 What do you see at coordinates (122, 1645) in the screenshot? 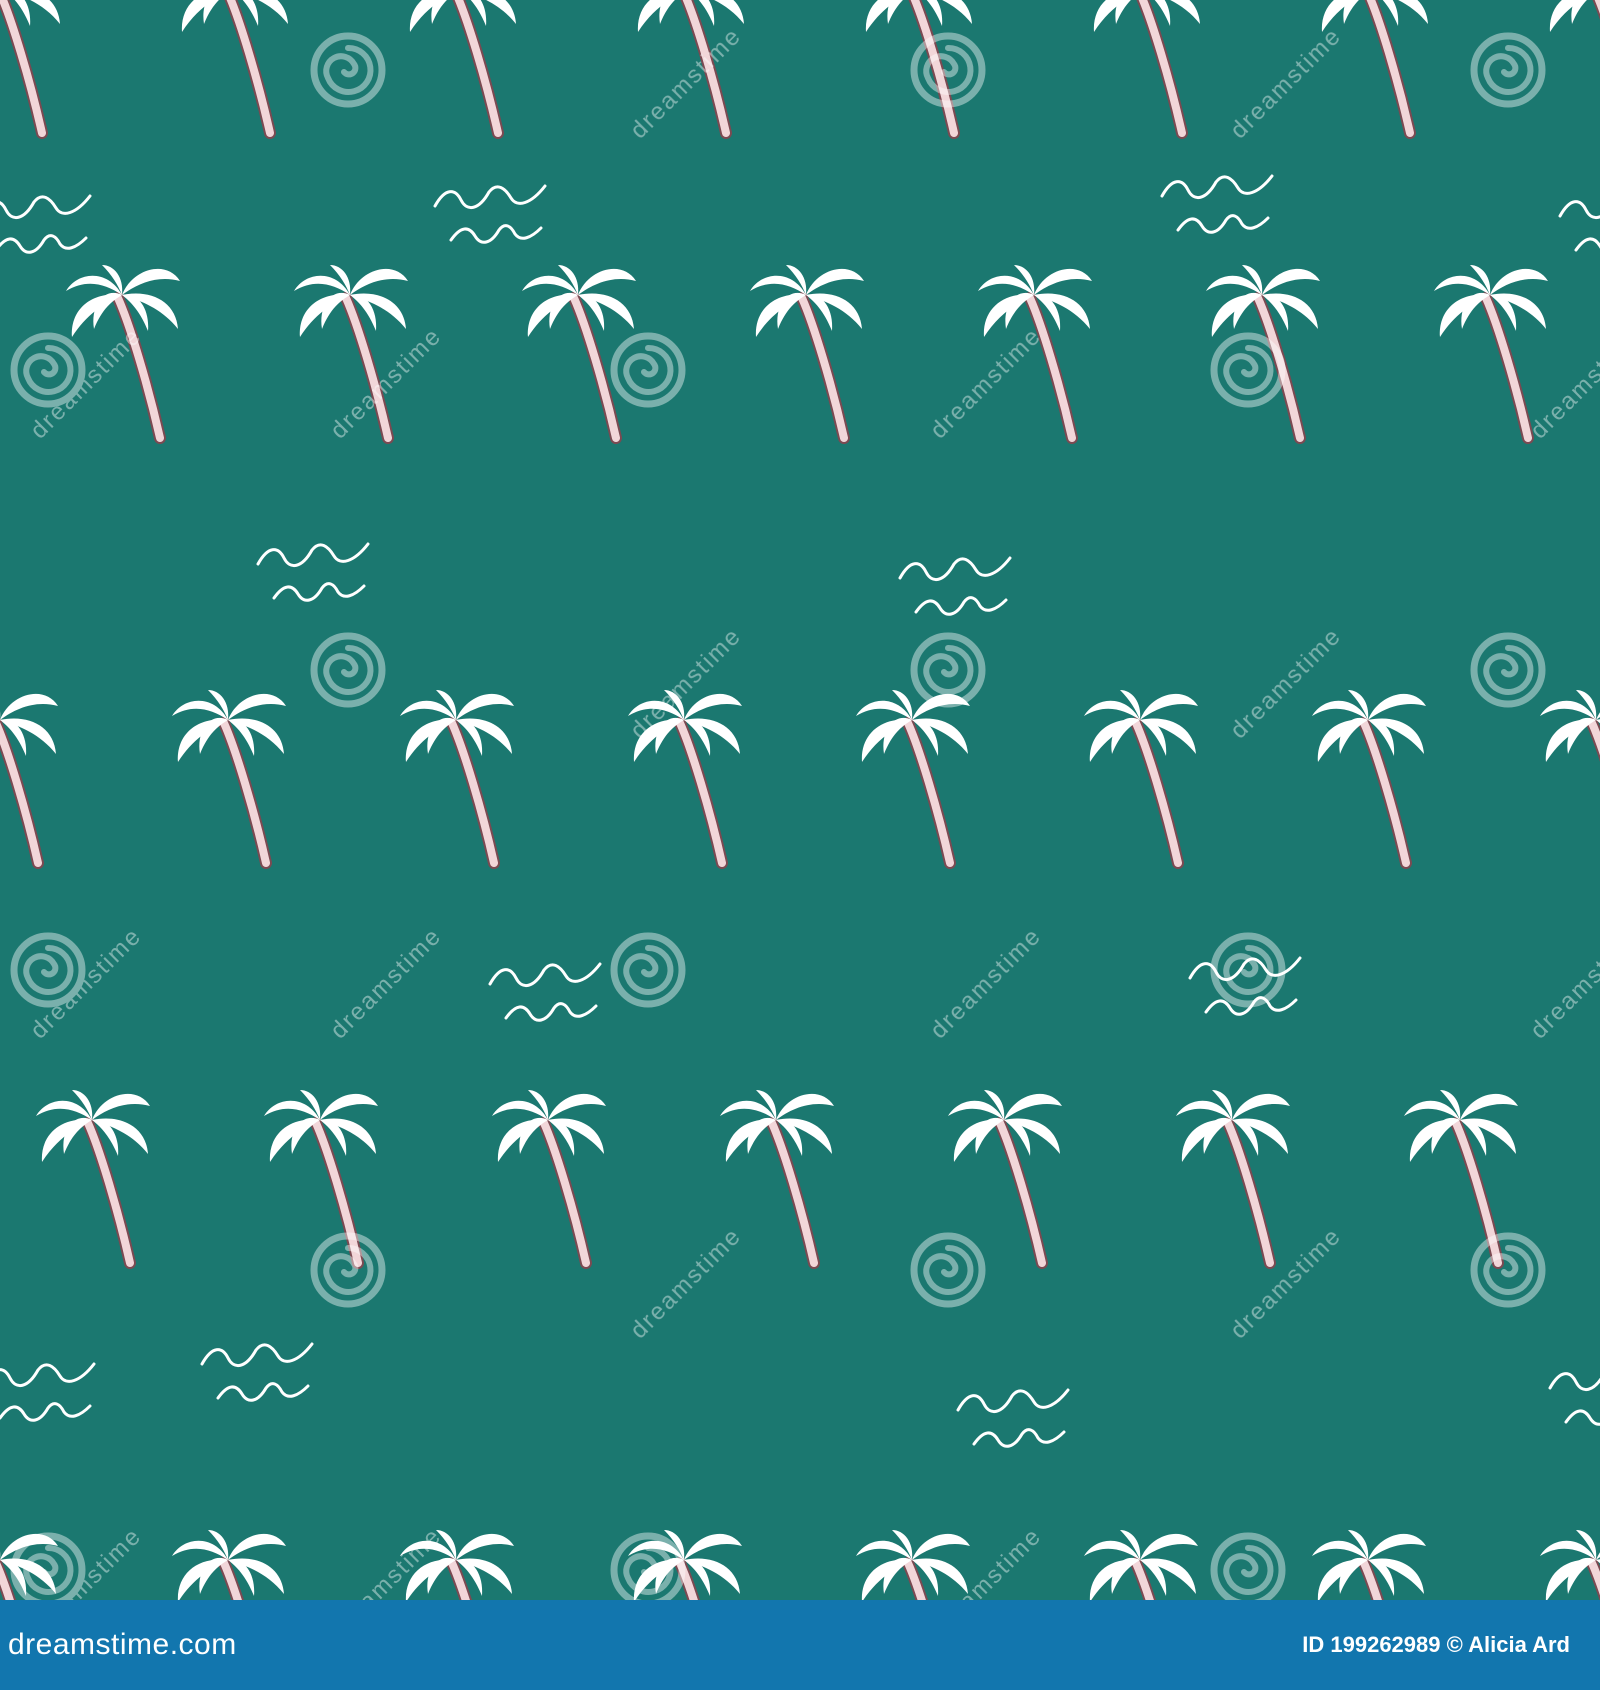
I see `footer-brand: dreamstime.com` at bounding box center [122, 1645].